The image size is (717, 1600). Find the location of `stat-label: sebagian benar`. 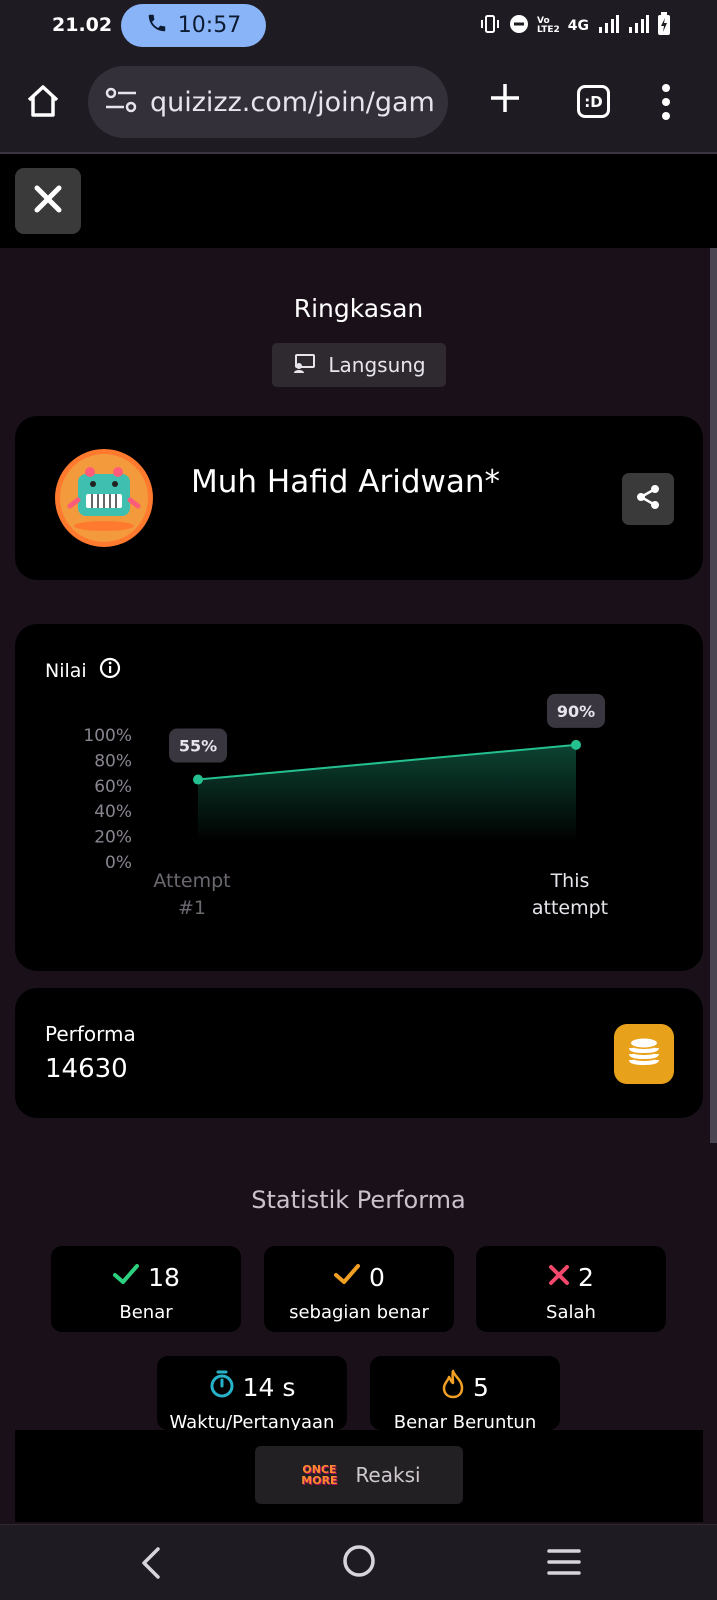

stat-label: sebagian benar is located at coordinates (359, 1312).